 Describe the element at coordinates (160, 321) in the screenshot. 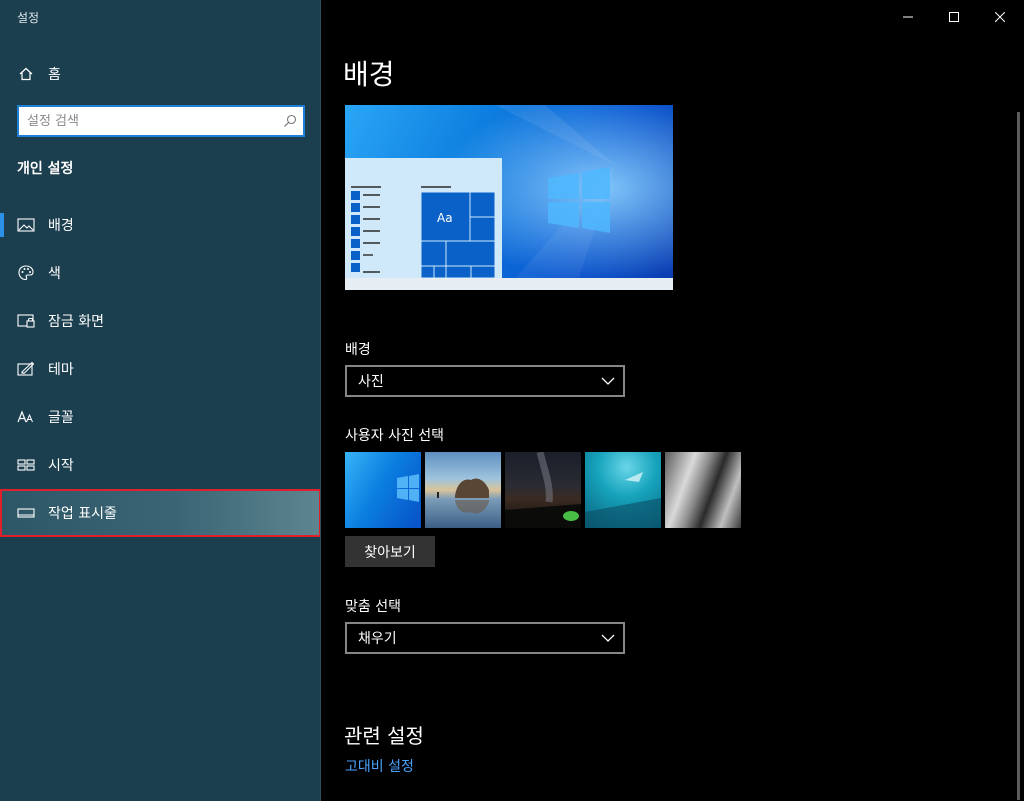

I see `sidebar-item-lock-screen: 잠금 화면` at that location.